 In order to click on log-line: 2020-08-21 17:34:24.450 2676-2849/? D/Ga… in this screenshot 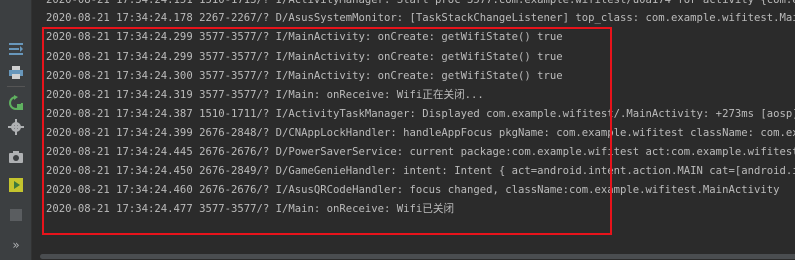, I will do `click(420, 171)`.